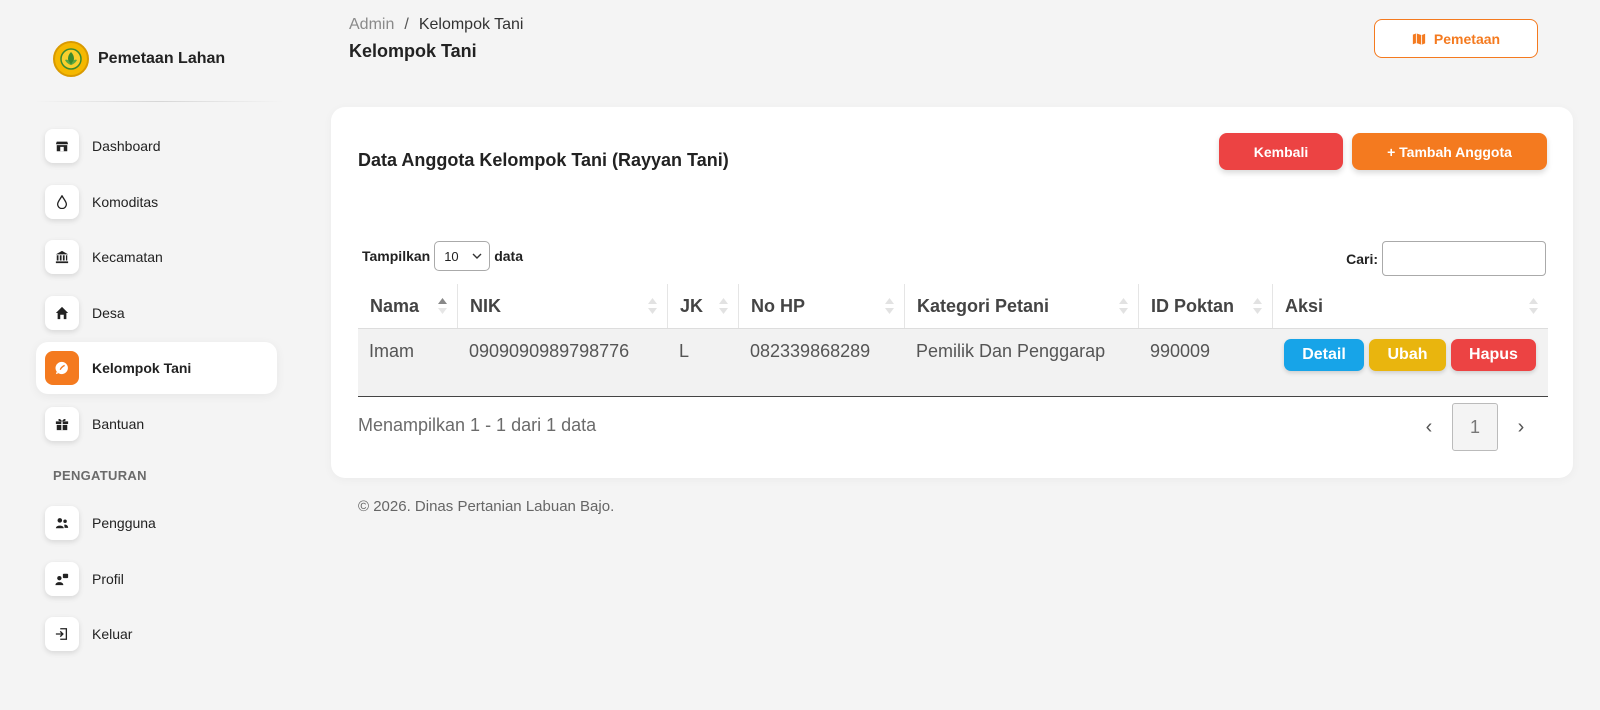 The image size is (1600, 710). I want to click on sidebar-item-label: Dashboard, so click(126, 146).